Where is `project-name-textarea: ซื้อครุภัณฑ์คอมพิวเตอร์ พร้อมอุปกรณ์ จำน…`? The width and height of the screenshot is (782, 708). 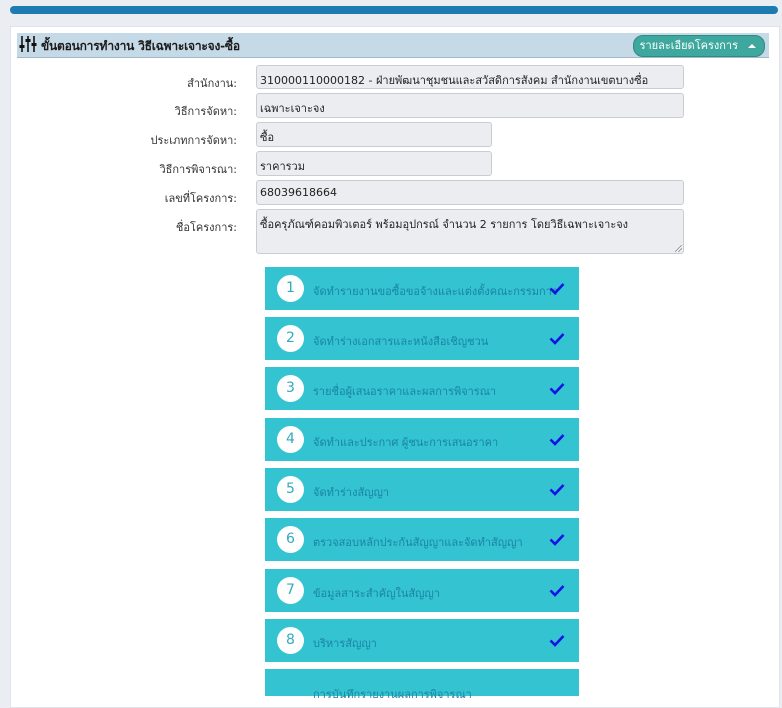
project-name-textarea: ซื้อครุภัณฑ์คอมพิวเตอร์ พร้อมอุปกรณ์ จำน… is located at coordinates (470, 231).